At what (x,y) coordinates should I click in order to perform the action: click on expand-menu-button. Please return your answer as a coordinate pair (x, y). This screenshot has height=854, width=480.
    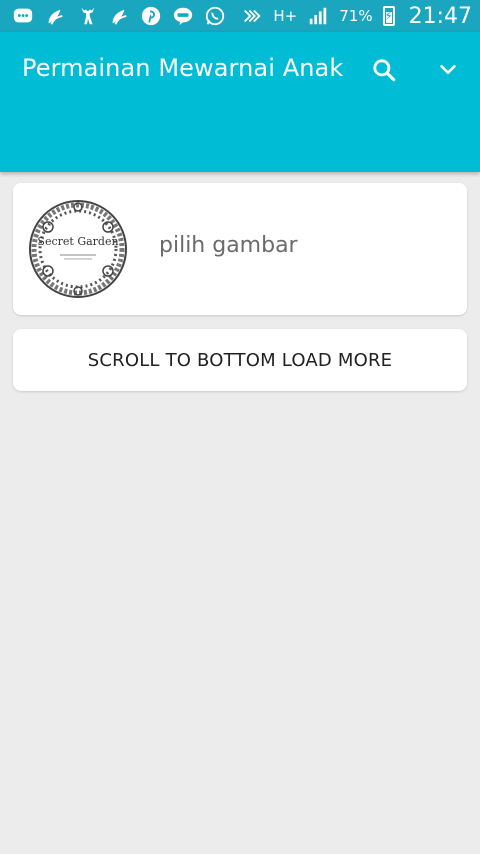
    Looking at the image, I should click on (448, 70).